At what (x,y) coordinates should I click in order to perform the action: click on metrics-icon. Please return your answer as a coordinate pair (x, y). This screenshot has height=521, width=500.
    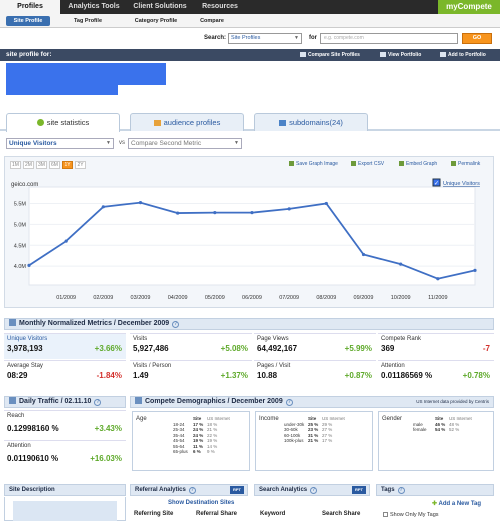
    Looking at the image, I should click on (12, 322).